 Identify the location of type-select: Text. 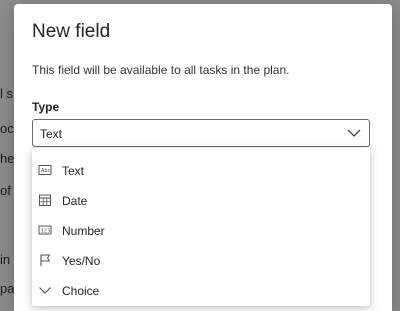
(201, 133).